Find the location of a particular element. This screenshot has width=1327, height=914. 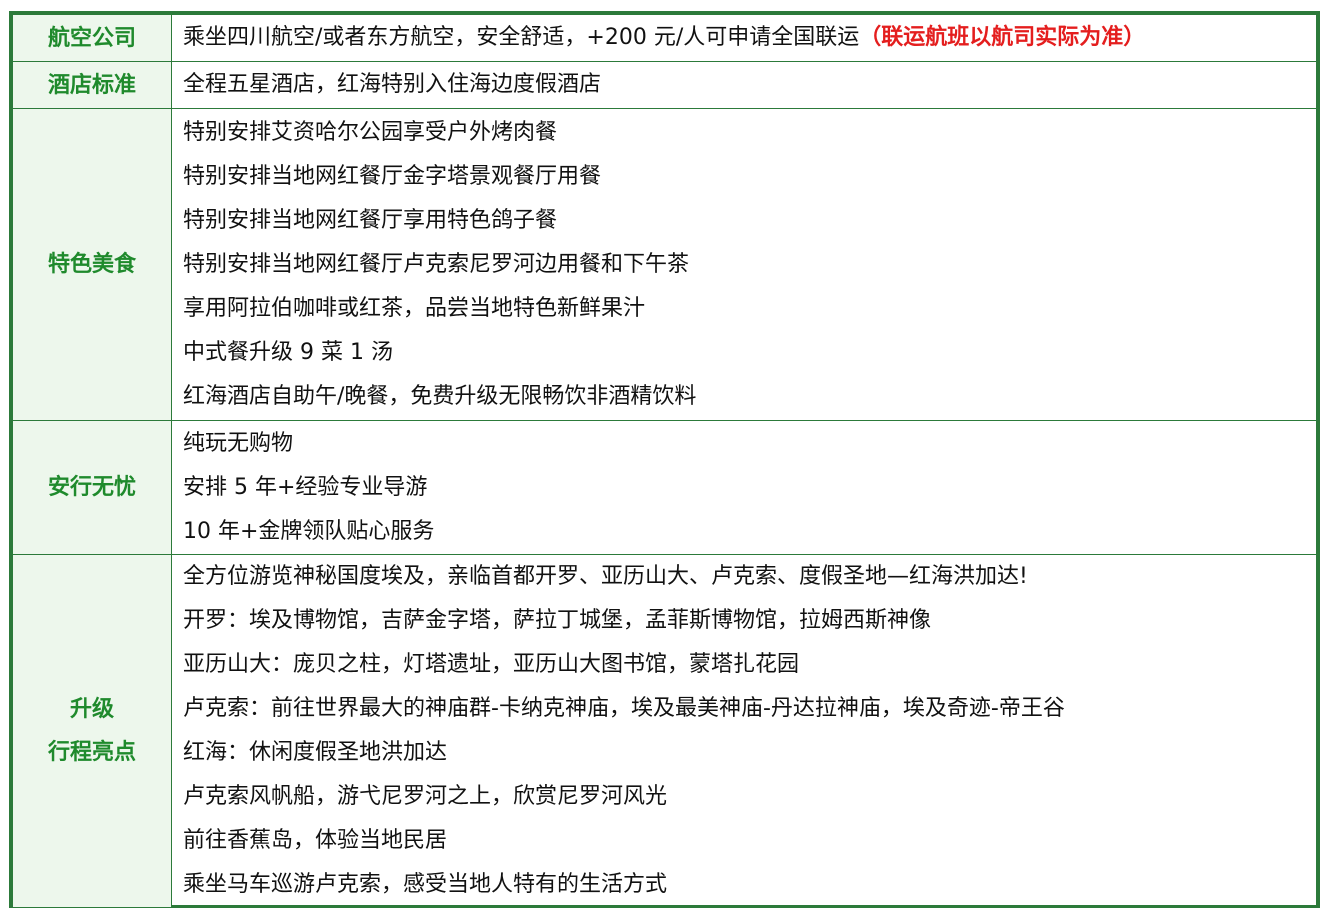

label-food: 特色美食 is located at coordinates (92, 264).